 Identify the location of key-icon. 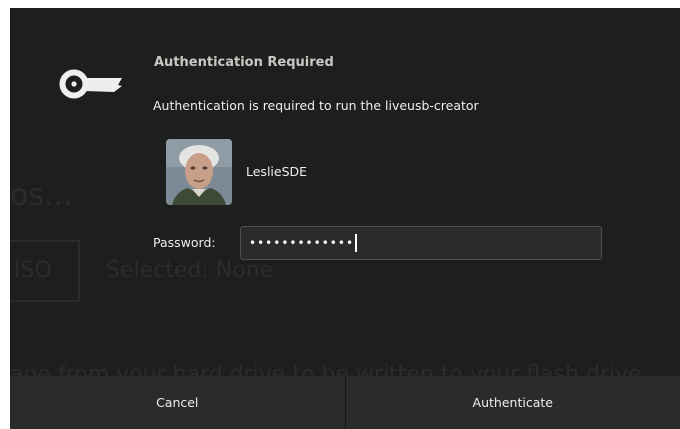
(90, 84).